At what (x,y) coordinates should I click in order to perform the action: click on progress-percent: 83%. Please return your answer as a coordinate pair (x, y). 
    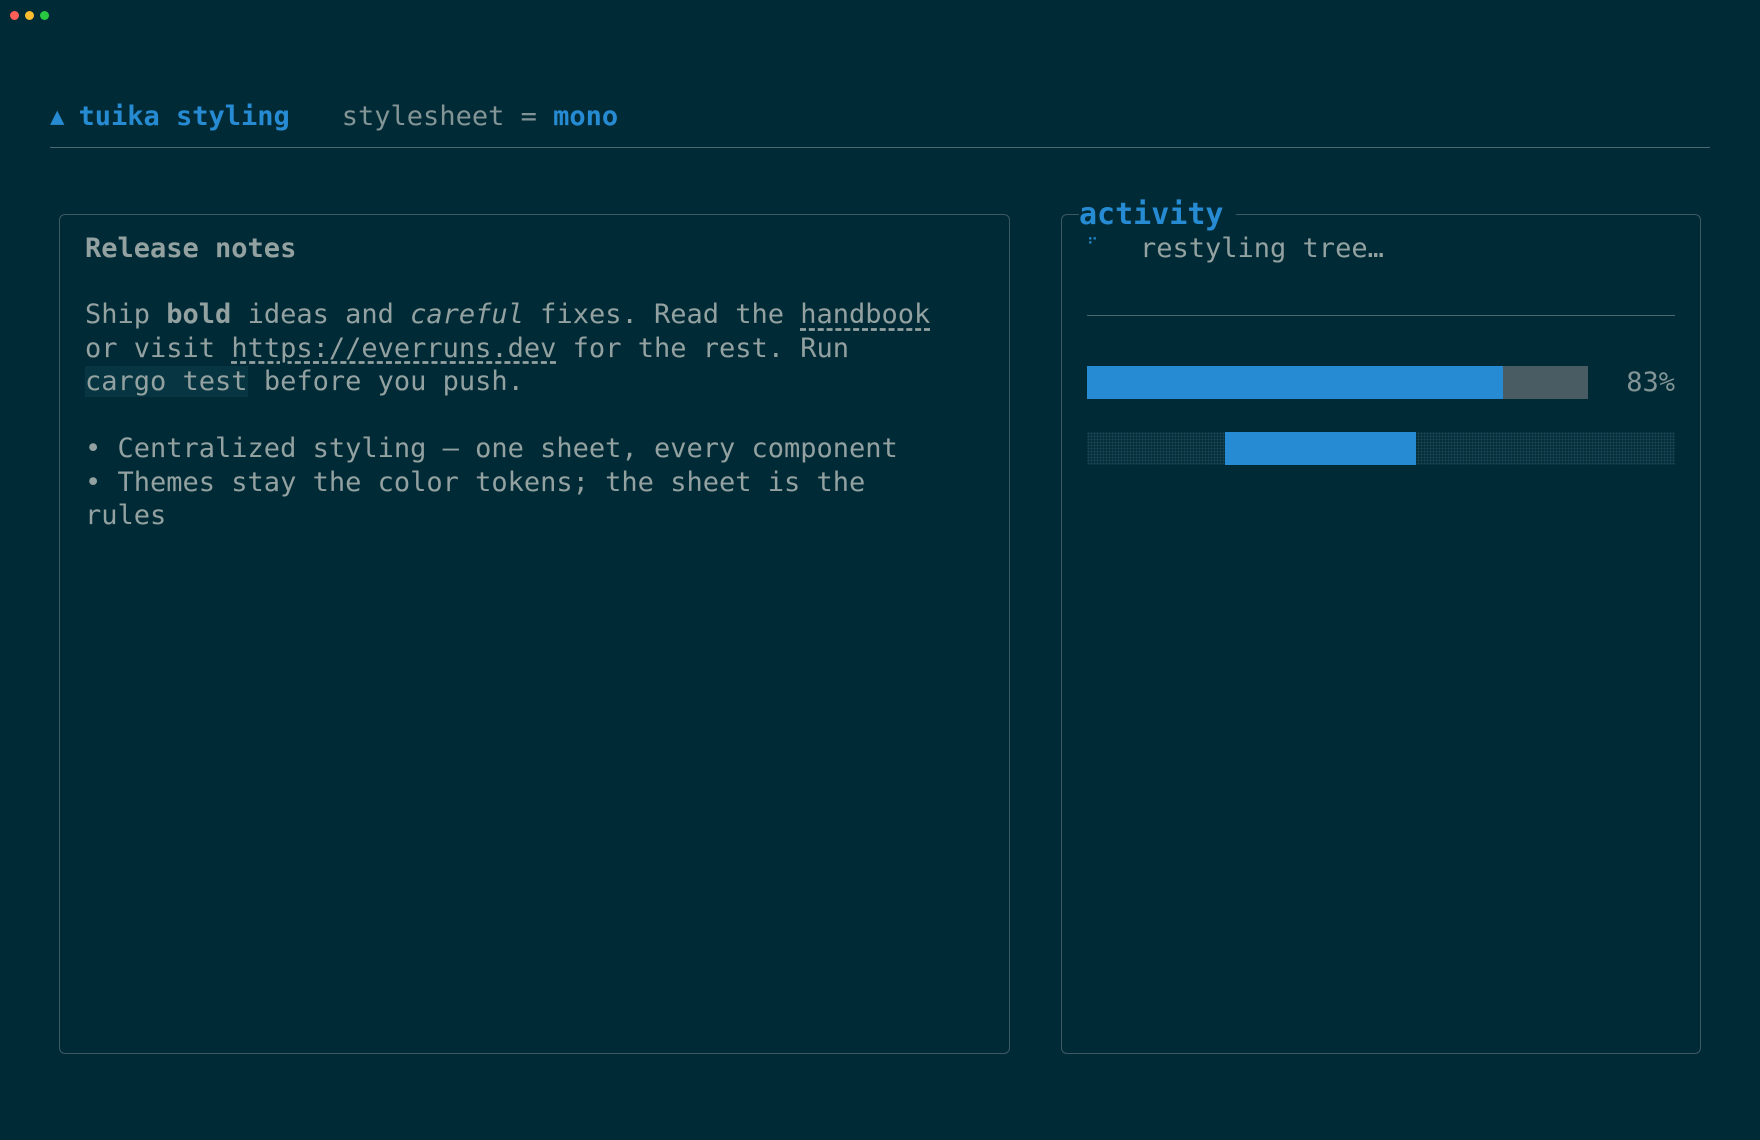
    Looking at the image, I should click on (1650, 382).